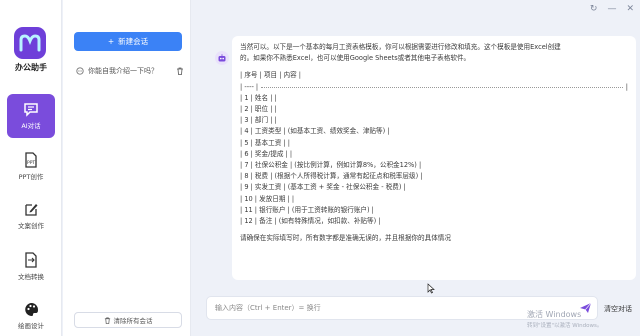  Describe the element at coordinates (565, 326) in the screenshot. I see `activation-watermark-subtitle: 转到"设置"以激活 Windows。` at that location.